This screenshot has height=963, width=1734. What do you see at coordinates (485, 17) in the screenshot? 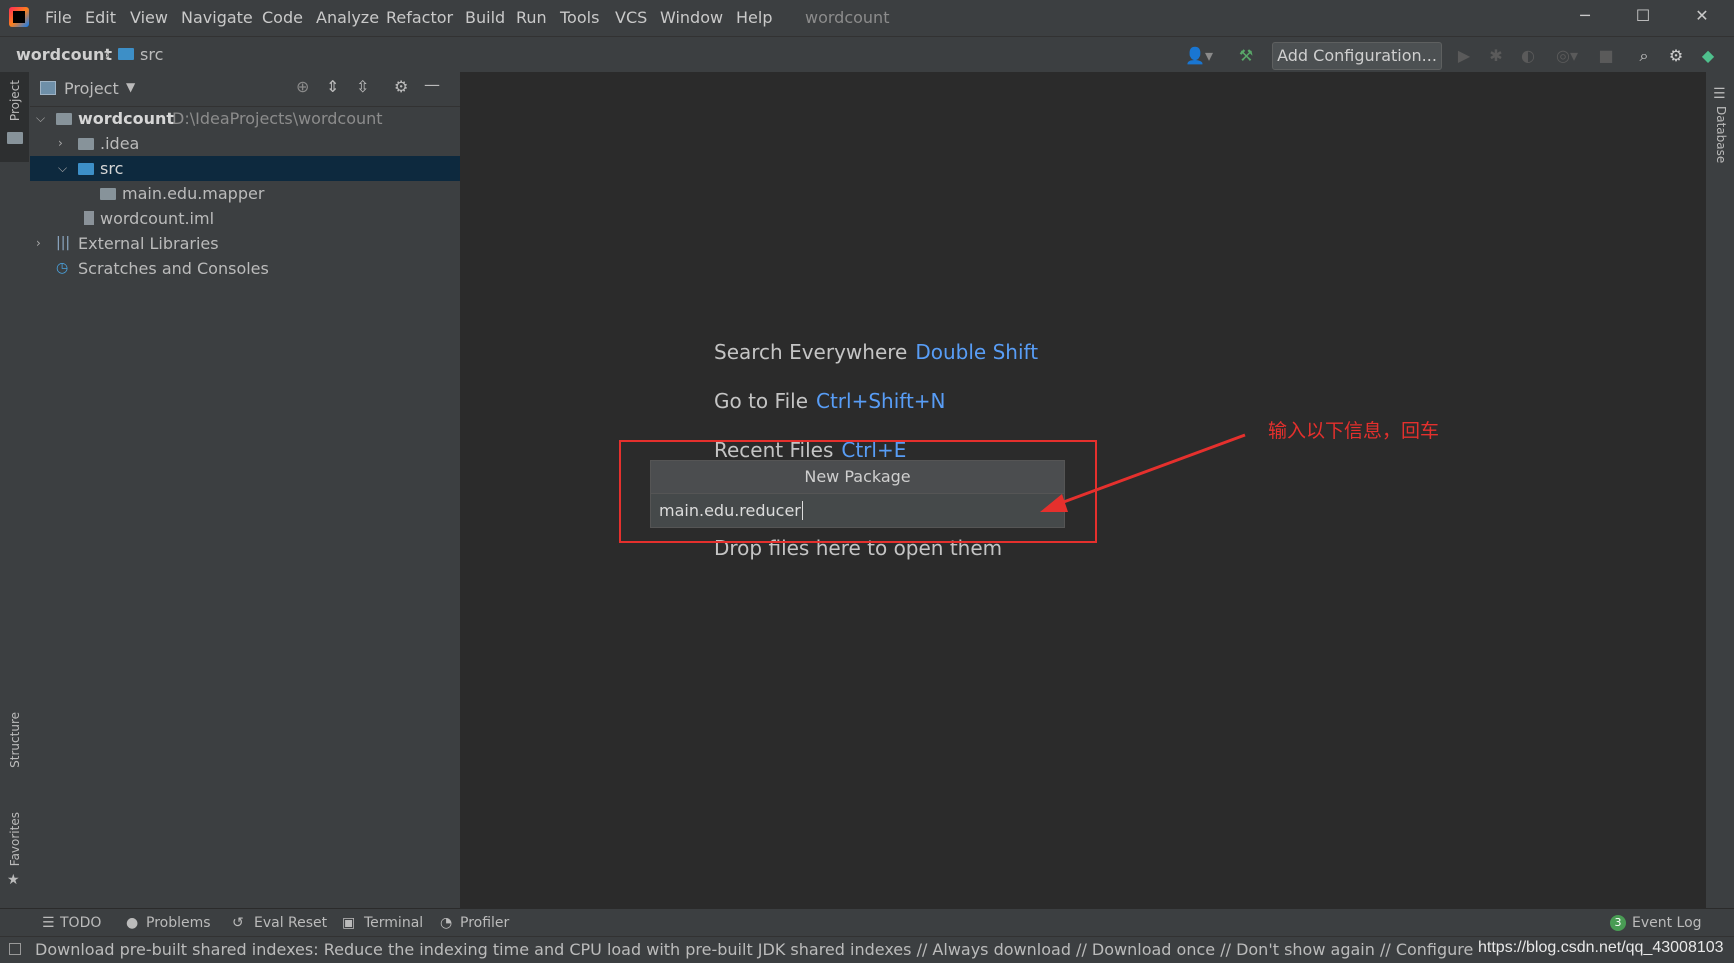
I see `menu-build: Build` at bounding box center [485, 17].